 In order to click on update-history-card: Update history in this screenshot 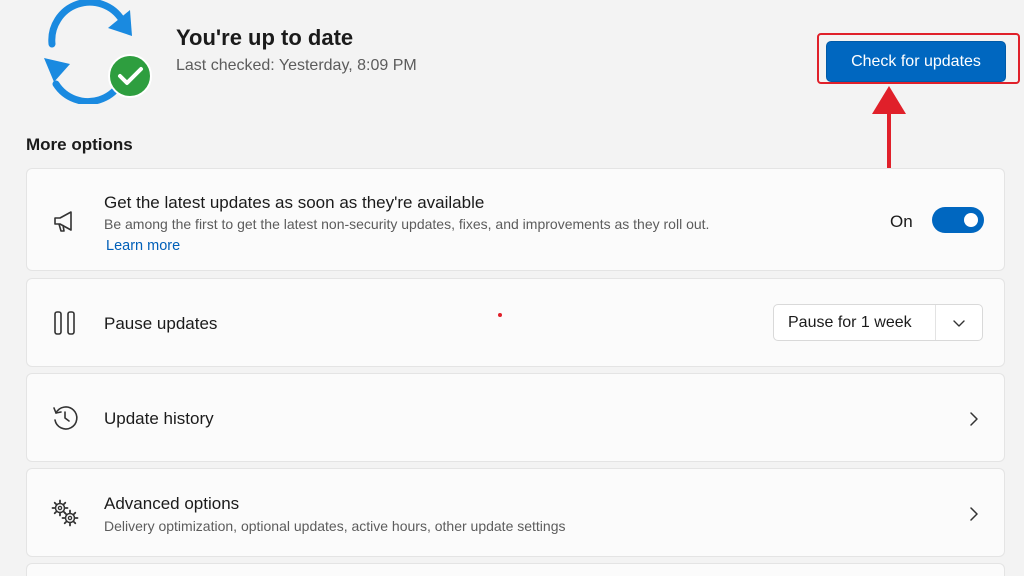, I will do `click(515, 417)`.